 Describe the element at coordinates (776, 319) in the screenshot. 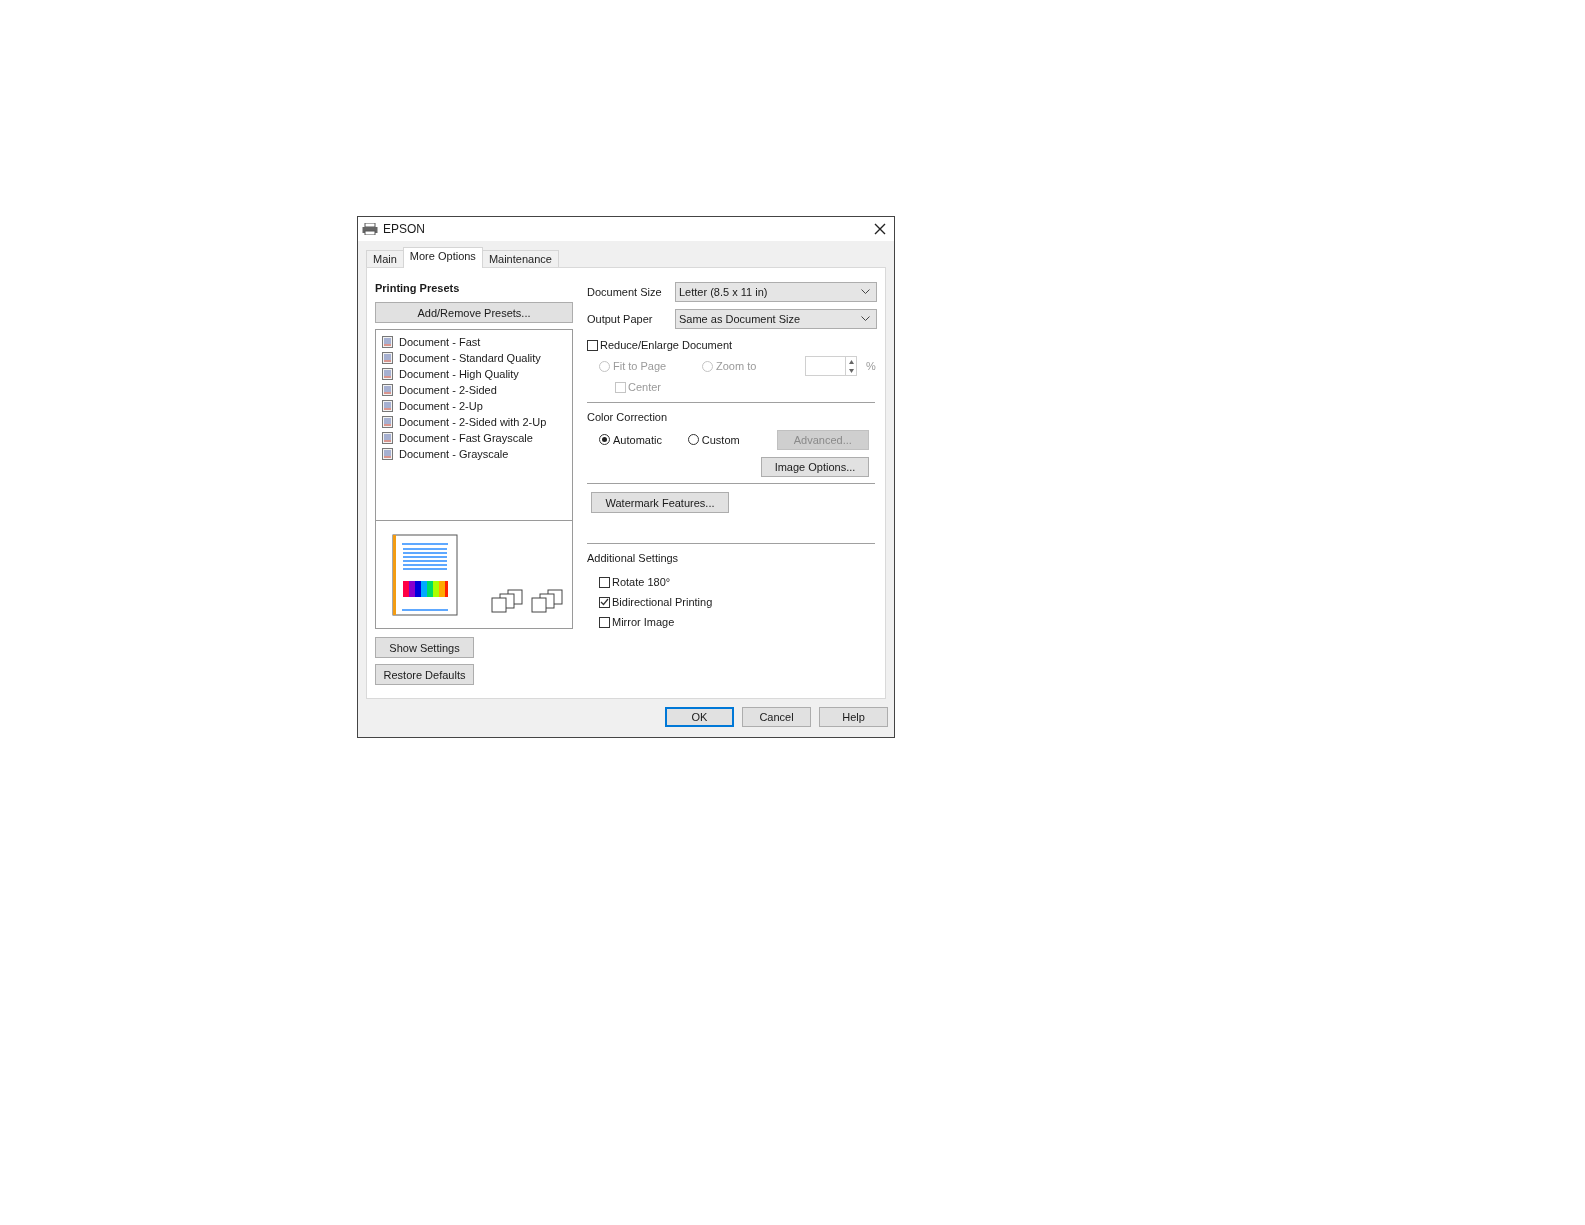

I see `output-paper-dropdown: Same as Document Size` at that location.